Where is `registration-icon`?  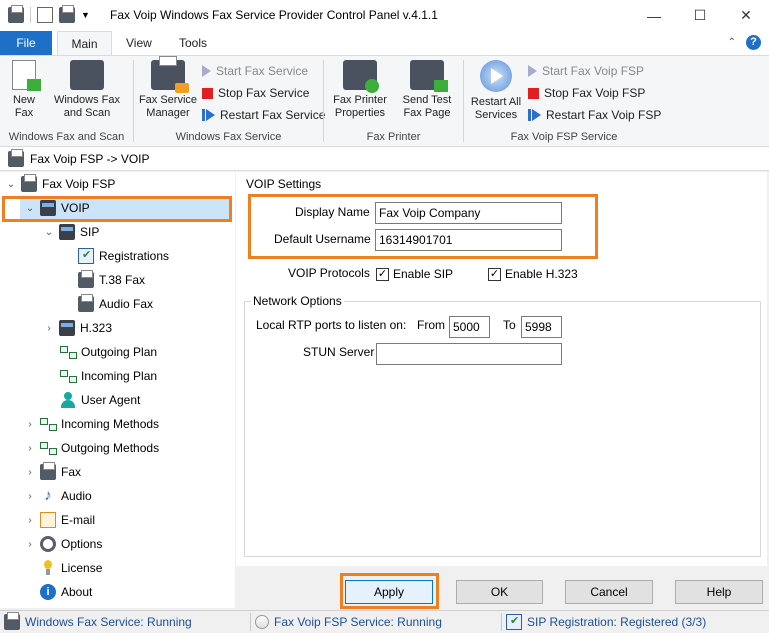 registration-icon is located at coordinates (514, 622).